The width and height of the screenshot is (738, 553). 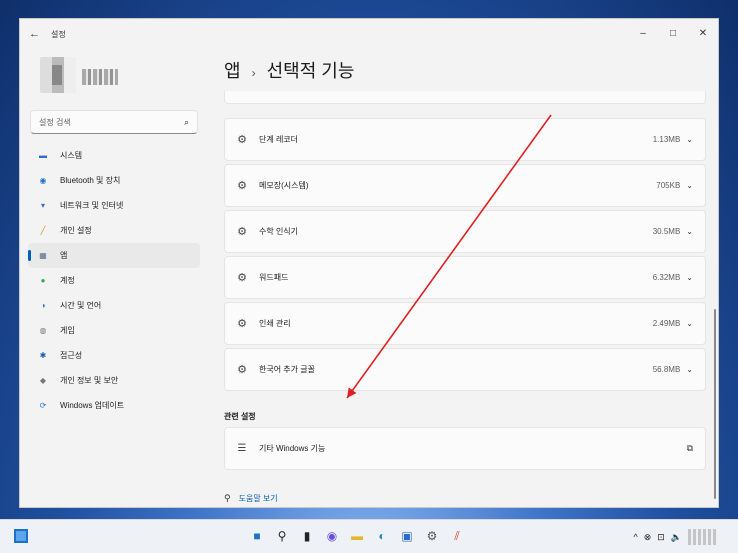 I want to click on search-input: 설정 검색 ⌕, so click(x=114, y=122).